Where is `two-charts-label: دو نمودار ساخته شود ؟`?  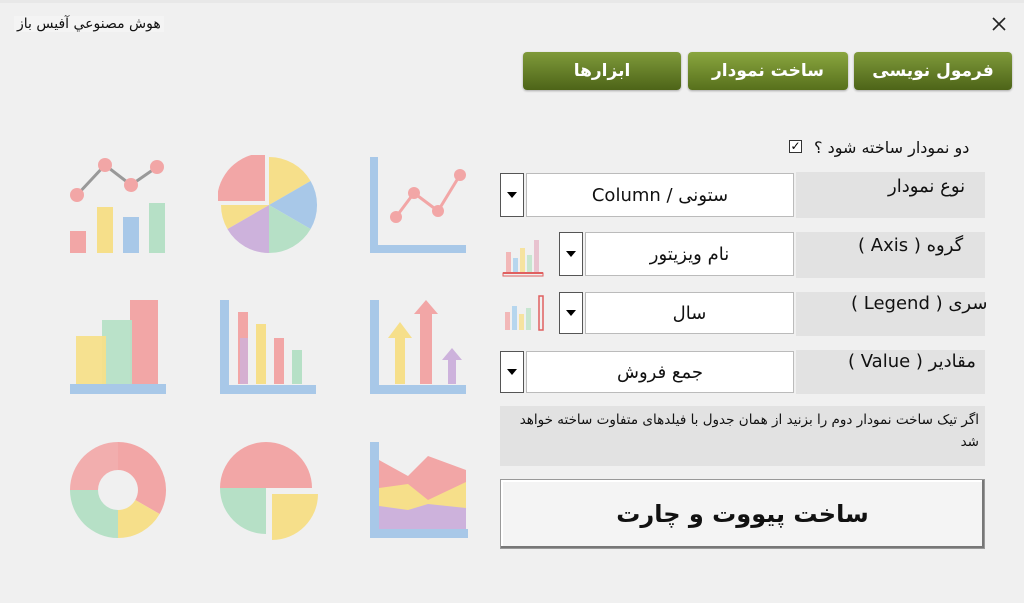
two-charts-label: دو نمودار ساخته شود ؟ is located at coordinates (892, 147).